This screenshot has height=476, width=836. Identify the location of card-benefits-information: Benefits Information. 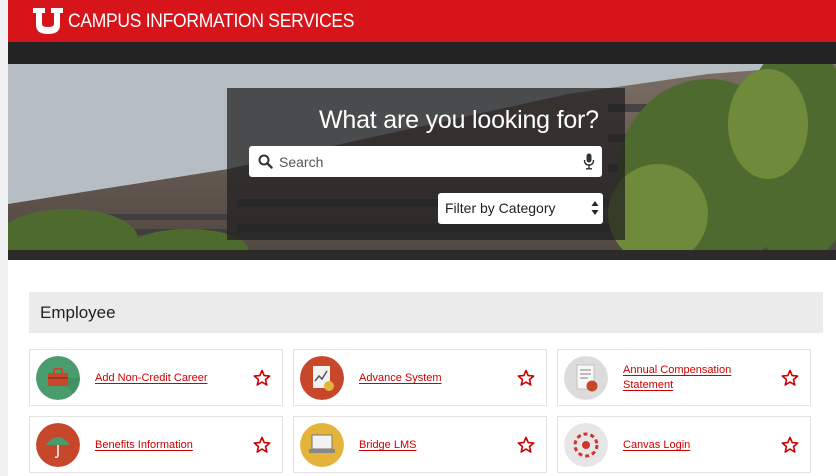
(156, 444).